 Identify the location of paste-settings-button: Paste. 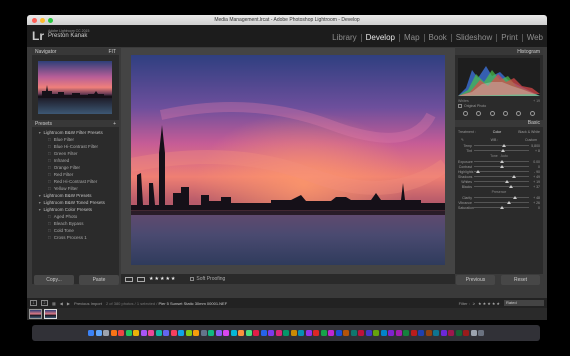
(99, 280).